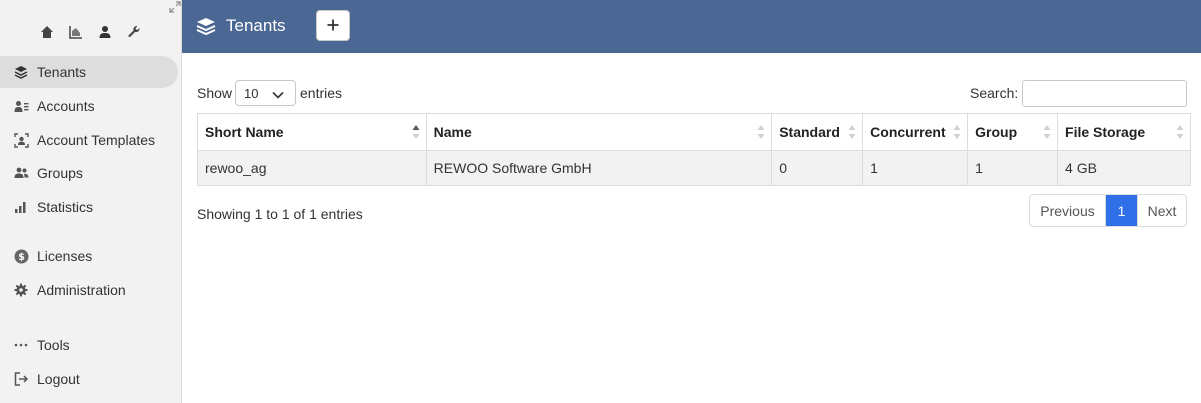 The height and width of the screenshot is (403, 1201). I want to click on sidebar-item-label: Logout, so click(58, 379).